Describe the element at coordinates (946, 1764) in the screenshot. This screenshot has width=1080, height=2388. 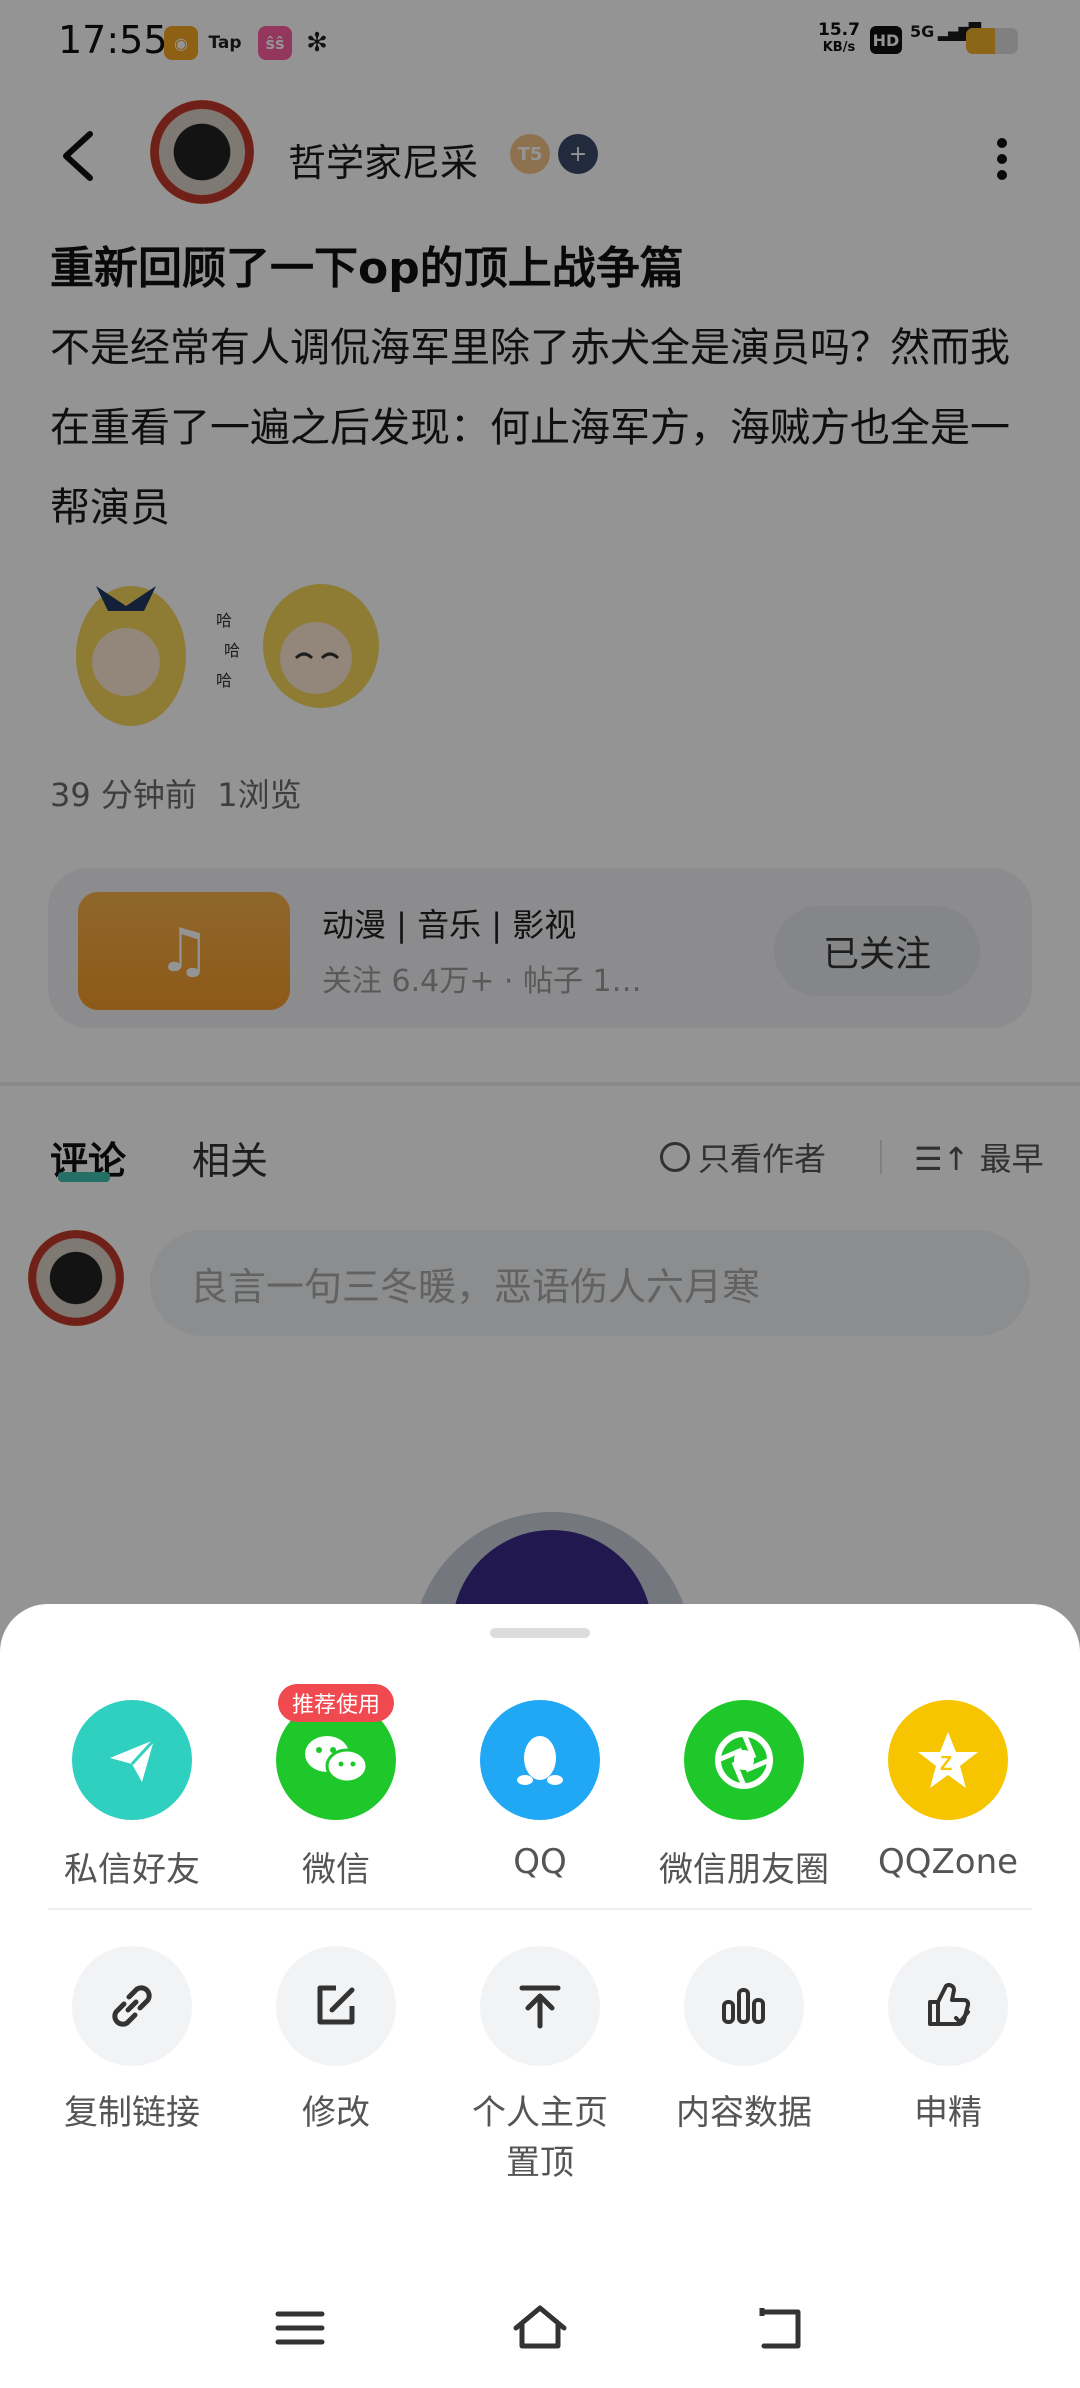
I see `svg-text: Z` at that location.